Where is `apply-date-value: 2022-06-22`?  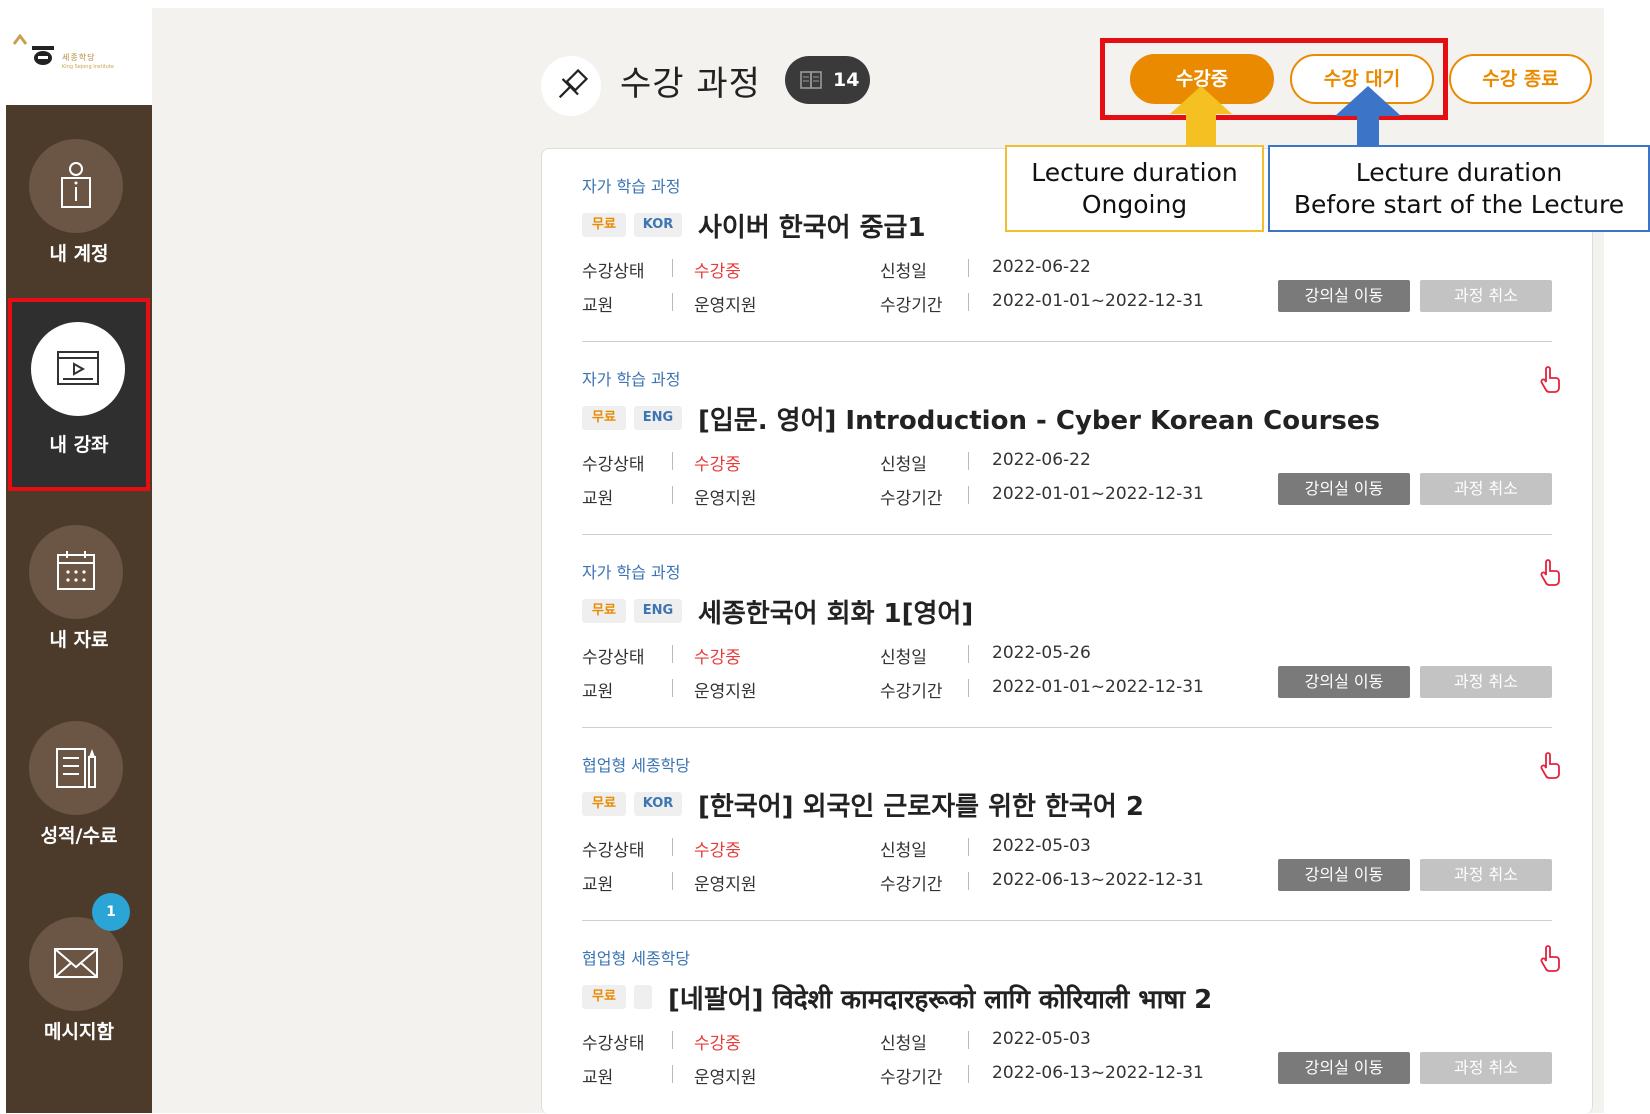
apply-date-value: 2022-06-22 is located at coordinates (1041, 267).